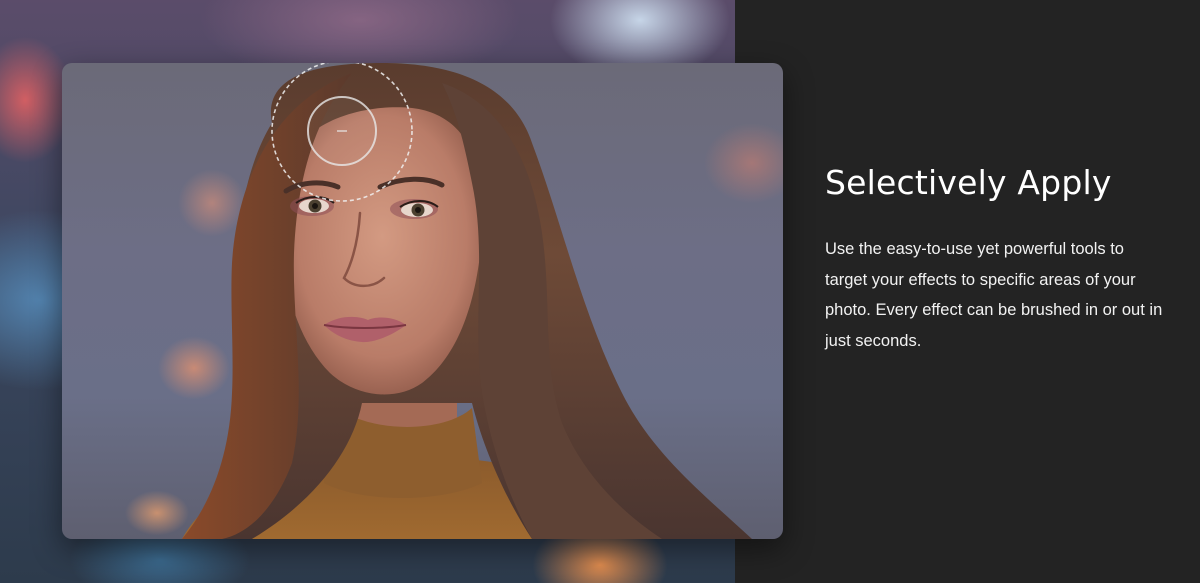  I want to click on feature-heading: Selectively Apply, so click(968, 182).